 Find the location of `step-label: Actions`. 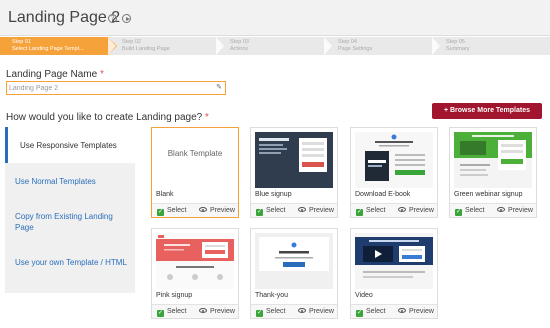

step-label: Actions is located at coordinates (239, 49).